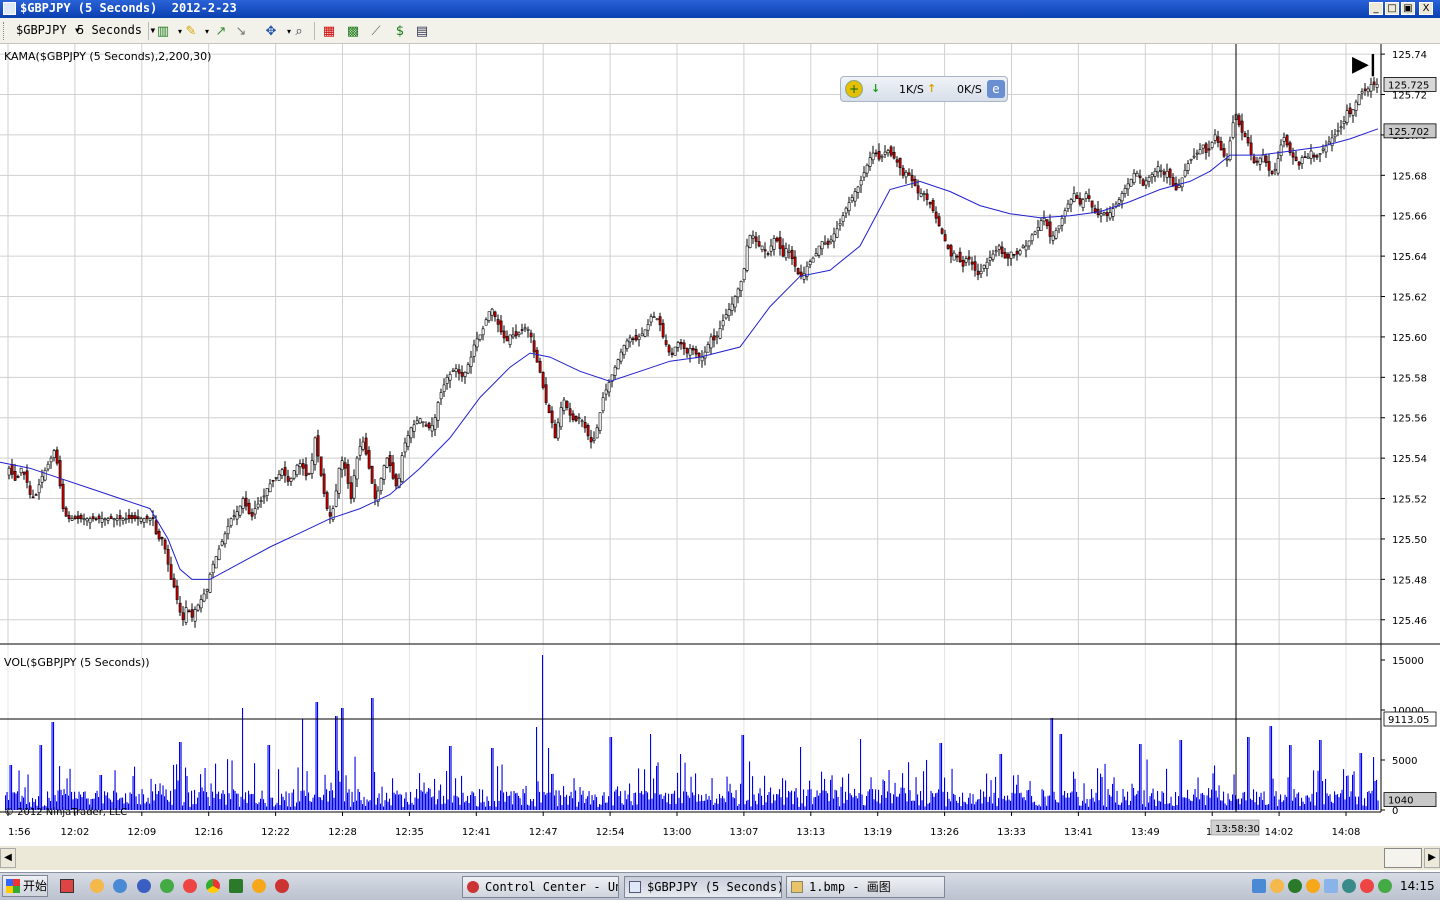  What do you see at coordinates (409, 832) in the screenshot?
I see `time-tick-label: 12:35` at bounding box center [409, 832].